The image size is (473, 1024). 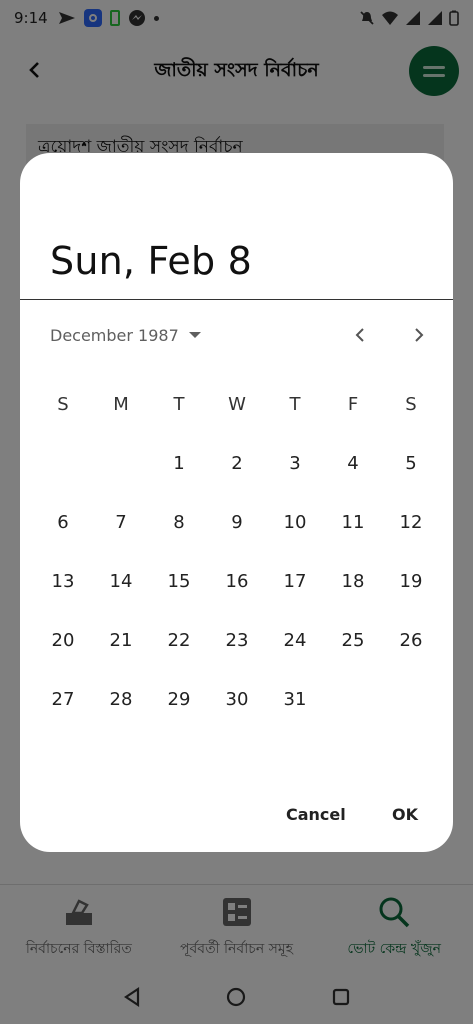 I want to click on calendar-week-row: 27 28 29 30 31, so click(x=237, y=699).